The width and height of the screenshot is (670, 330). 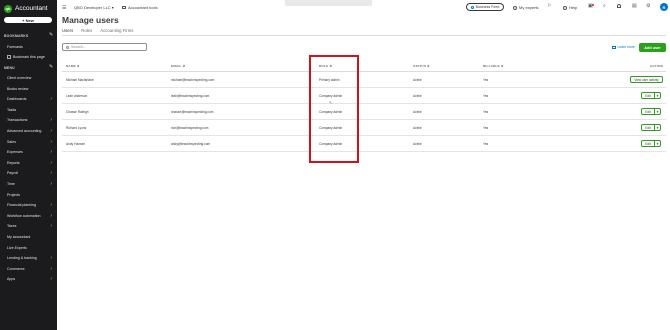 What do you see at coordinates (549, 6) in the screenshot?
I see `megaphone-icon: ⚐` at bounding box center [549, 6].